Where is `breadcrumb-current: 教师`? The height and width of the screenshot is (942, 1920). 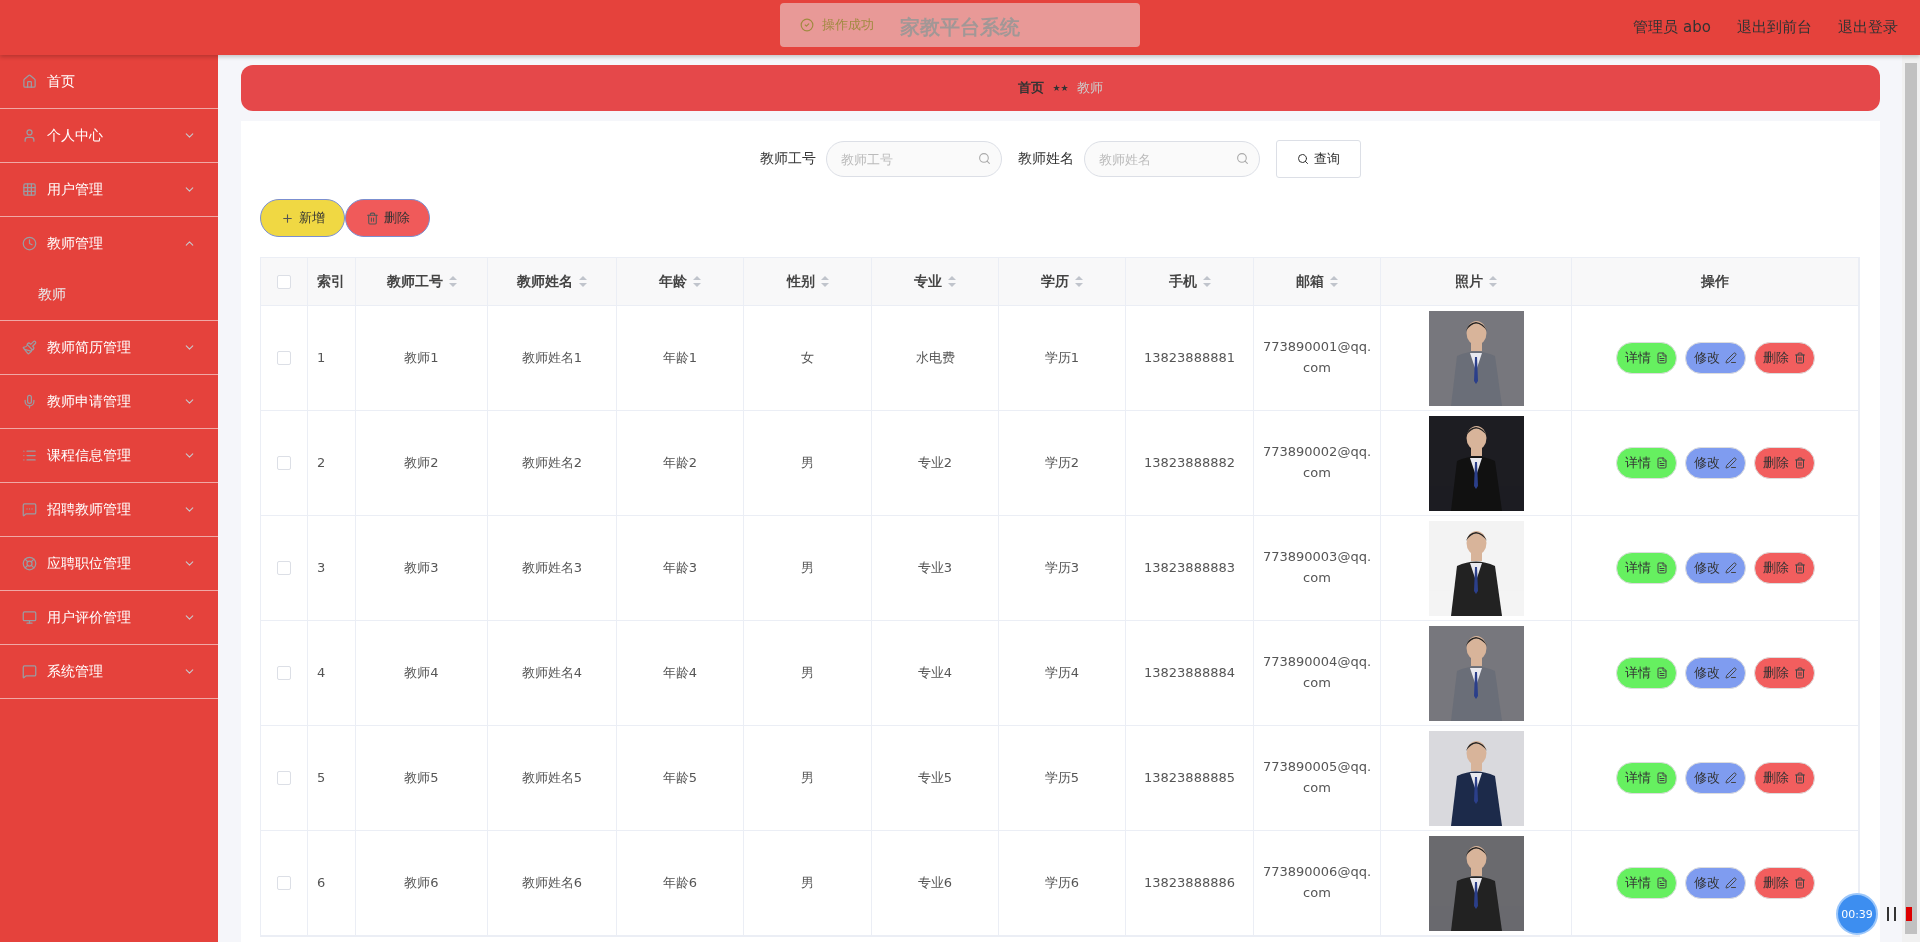 breadcrumb-current: 教师 is located at coordinates (1089, 88).